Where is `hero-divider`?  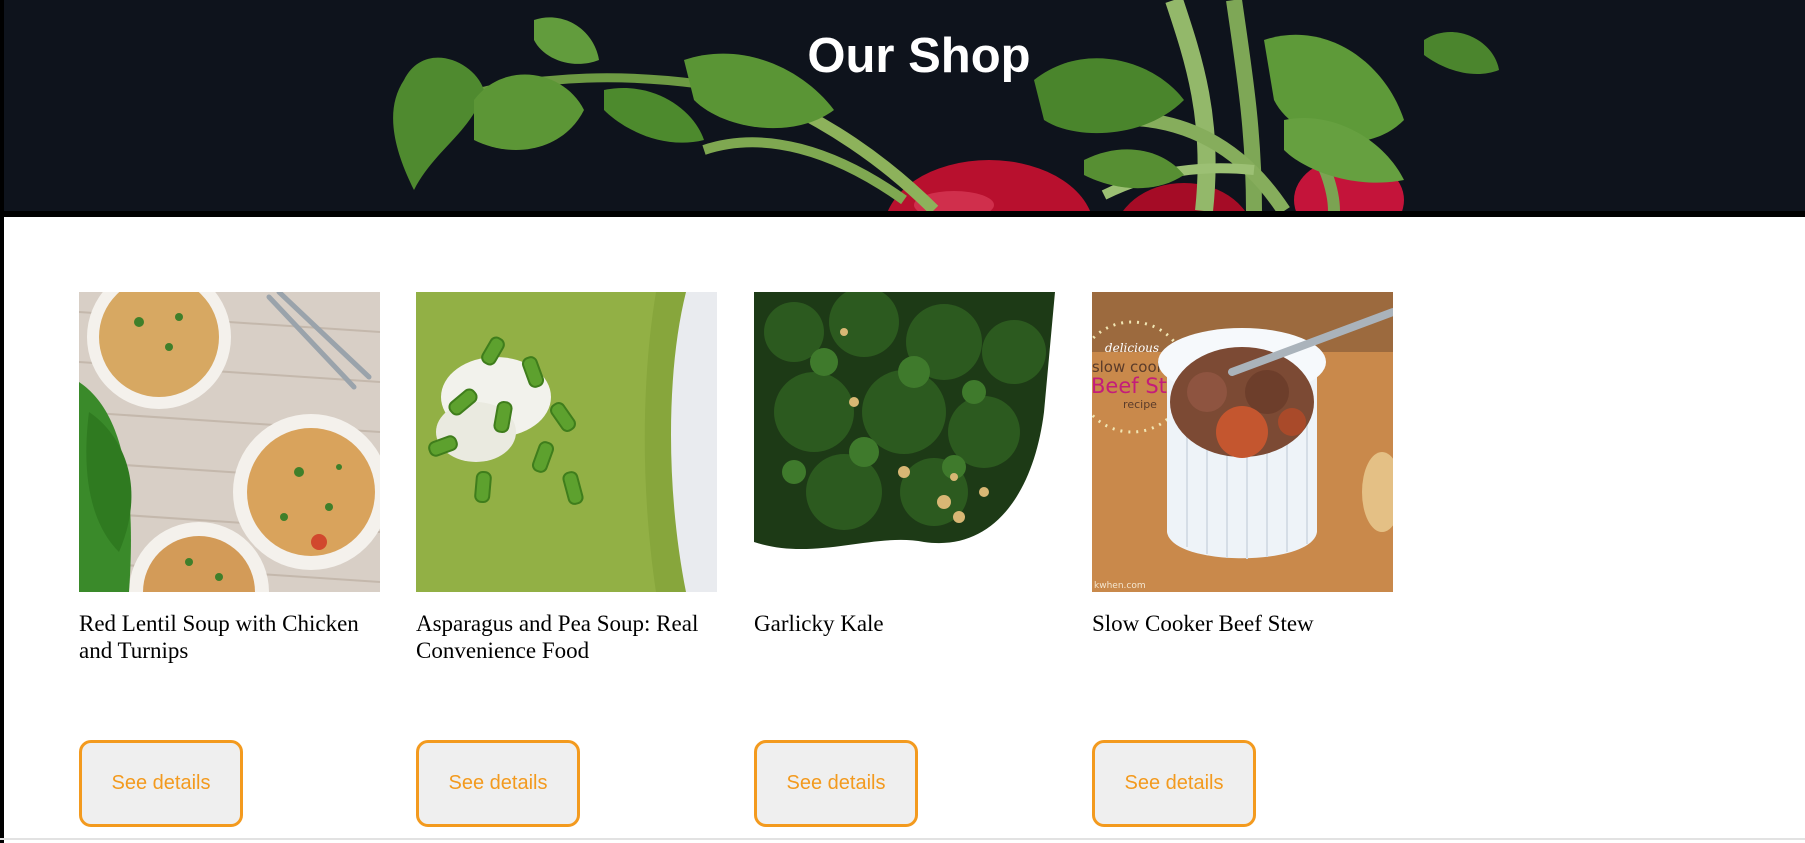 hero-divider is located at coordinates (904, 214).